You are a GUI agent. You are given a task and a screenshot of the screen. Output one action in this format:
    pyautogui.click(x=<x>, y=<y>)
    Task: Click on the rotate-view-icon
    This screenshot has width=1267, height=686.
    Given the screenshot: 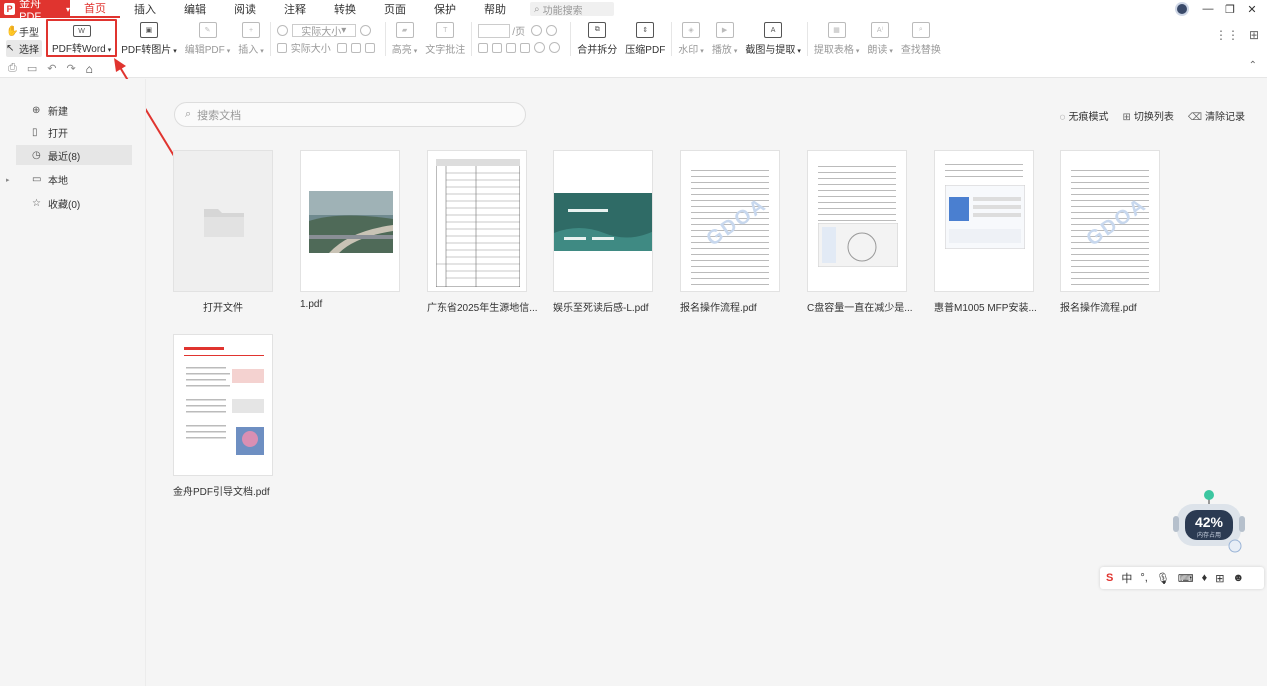 What is the action you would take?
    pyautogui.click(x=369, y=47)
    